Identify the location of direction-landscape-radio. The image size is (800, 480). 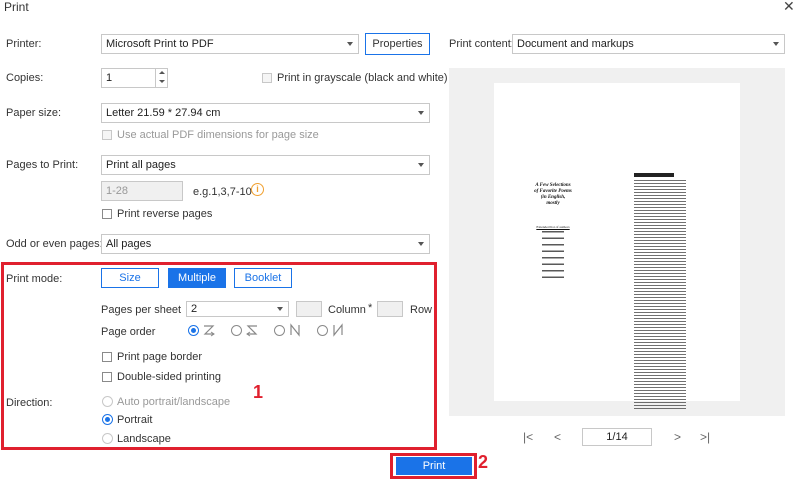
(107, 438).